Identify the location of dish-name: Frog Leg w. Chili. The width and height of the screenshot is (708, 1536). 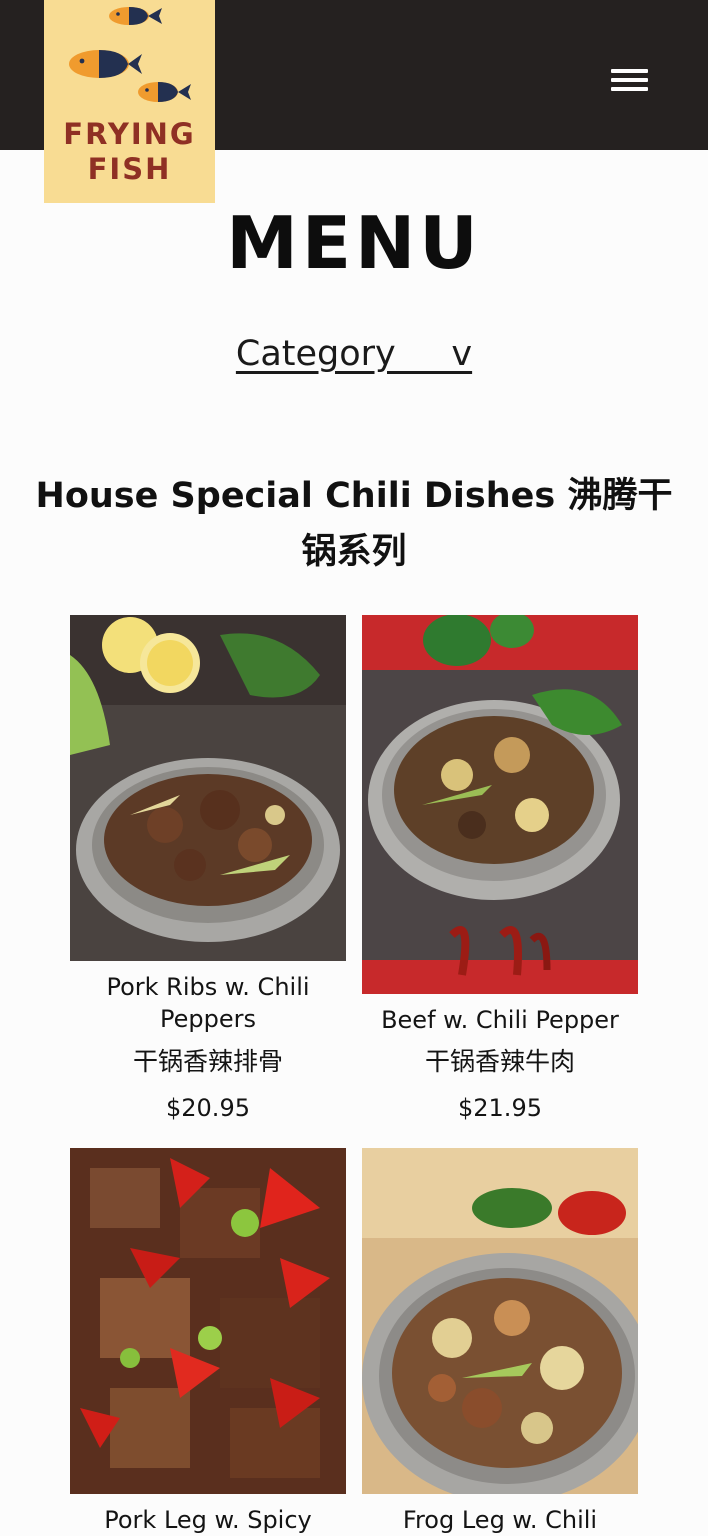
(500, 1520).